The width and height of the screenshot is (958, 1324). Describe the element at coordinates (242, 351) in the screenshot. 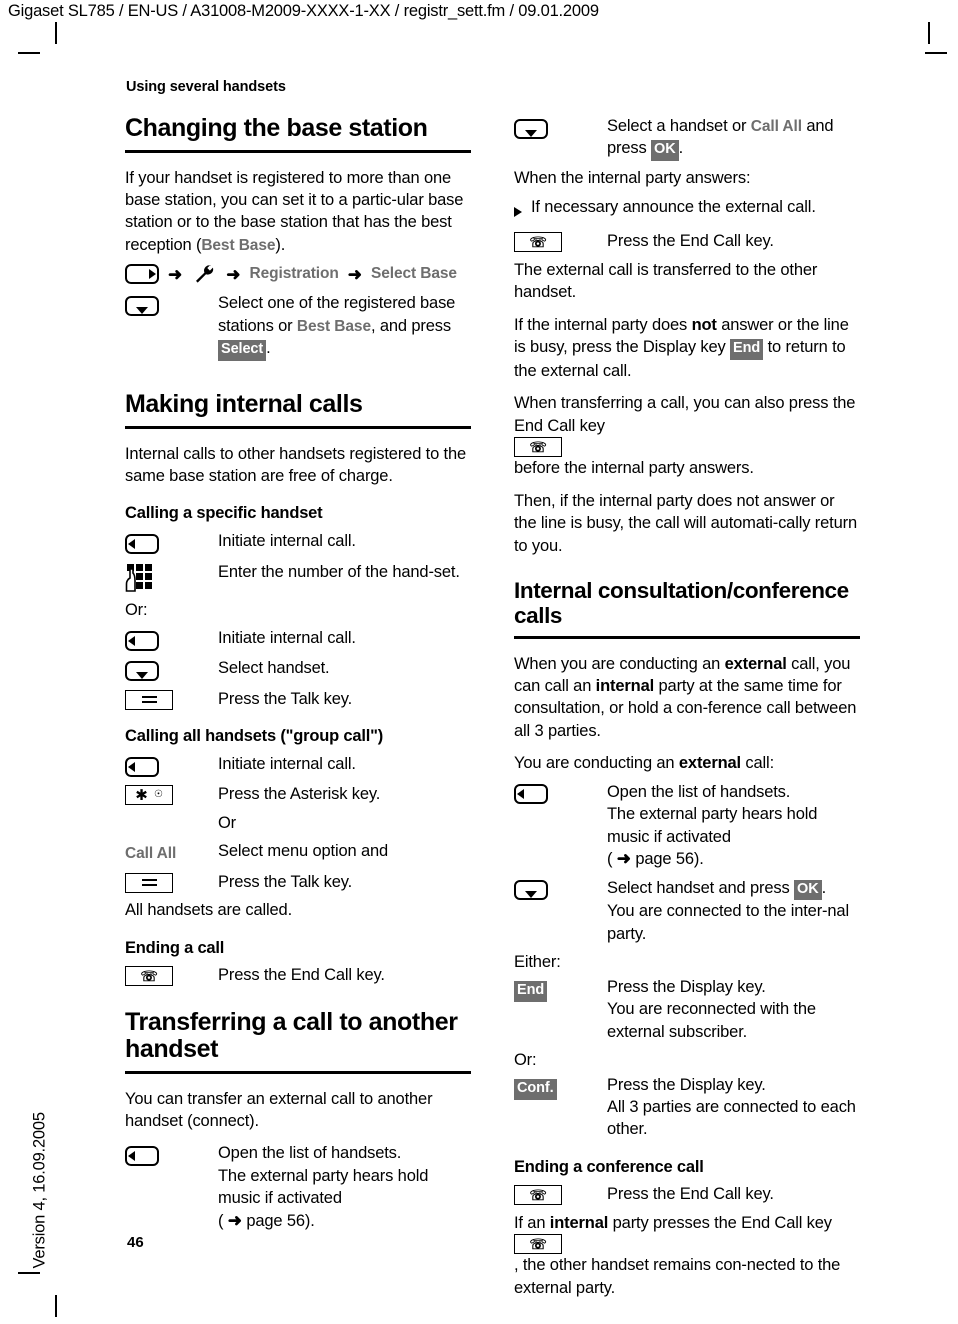

I see `display-key-badge-select: Select` at that location.